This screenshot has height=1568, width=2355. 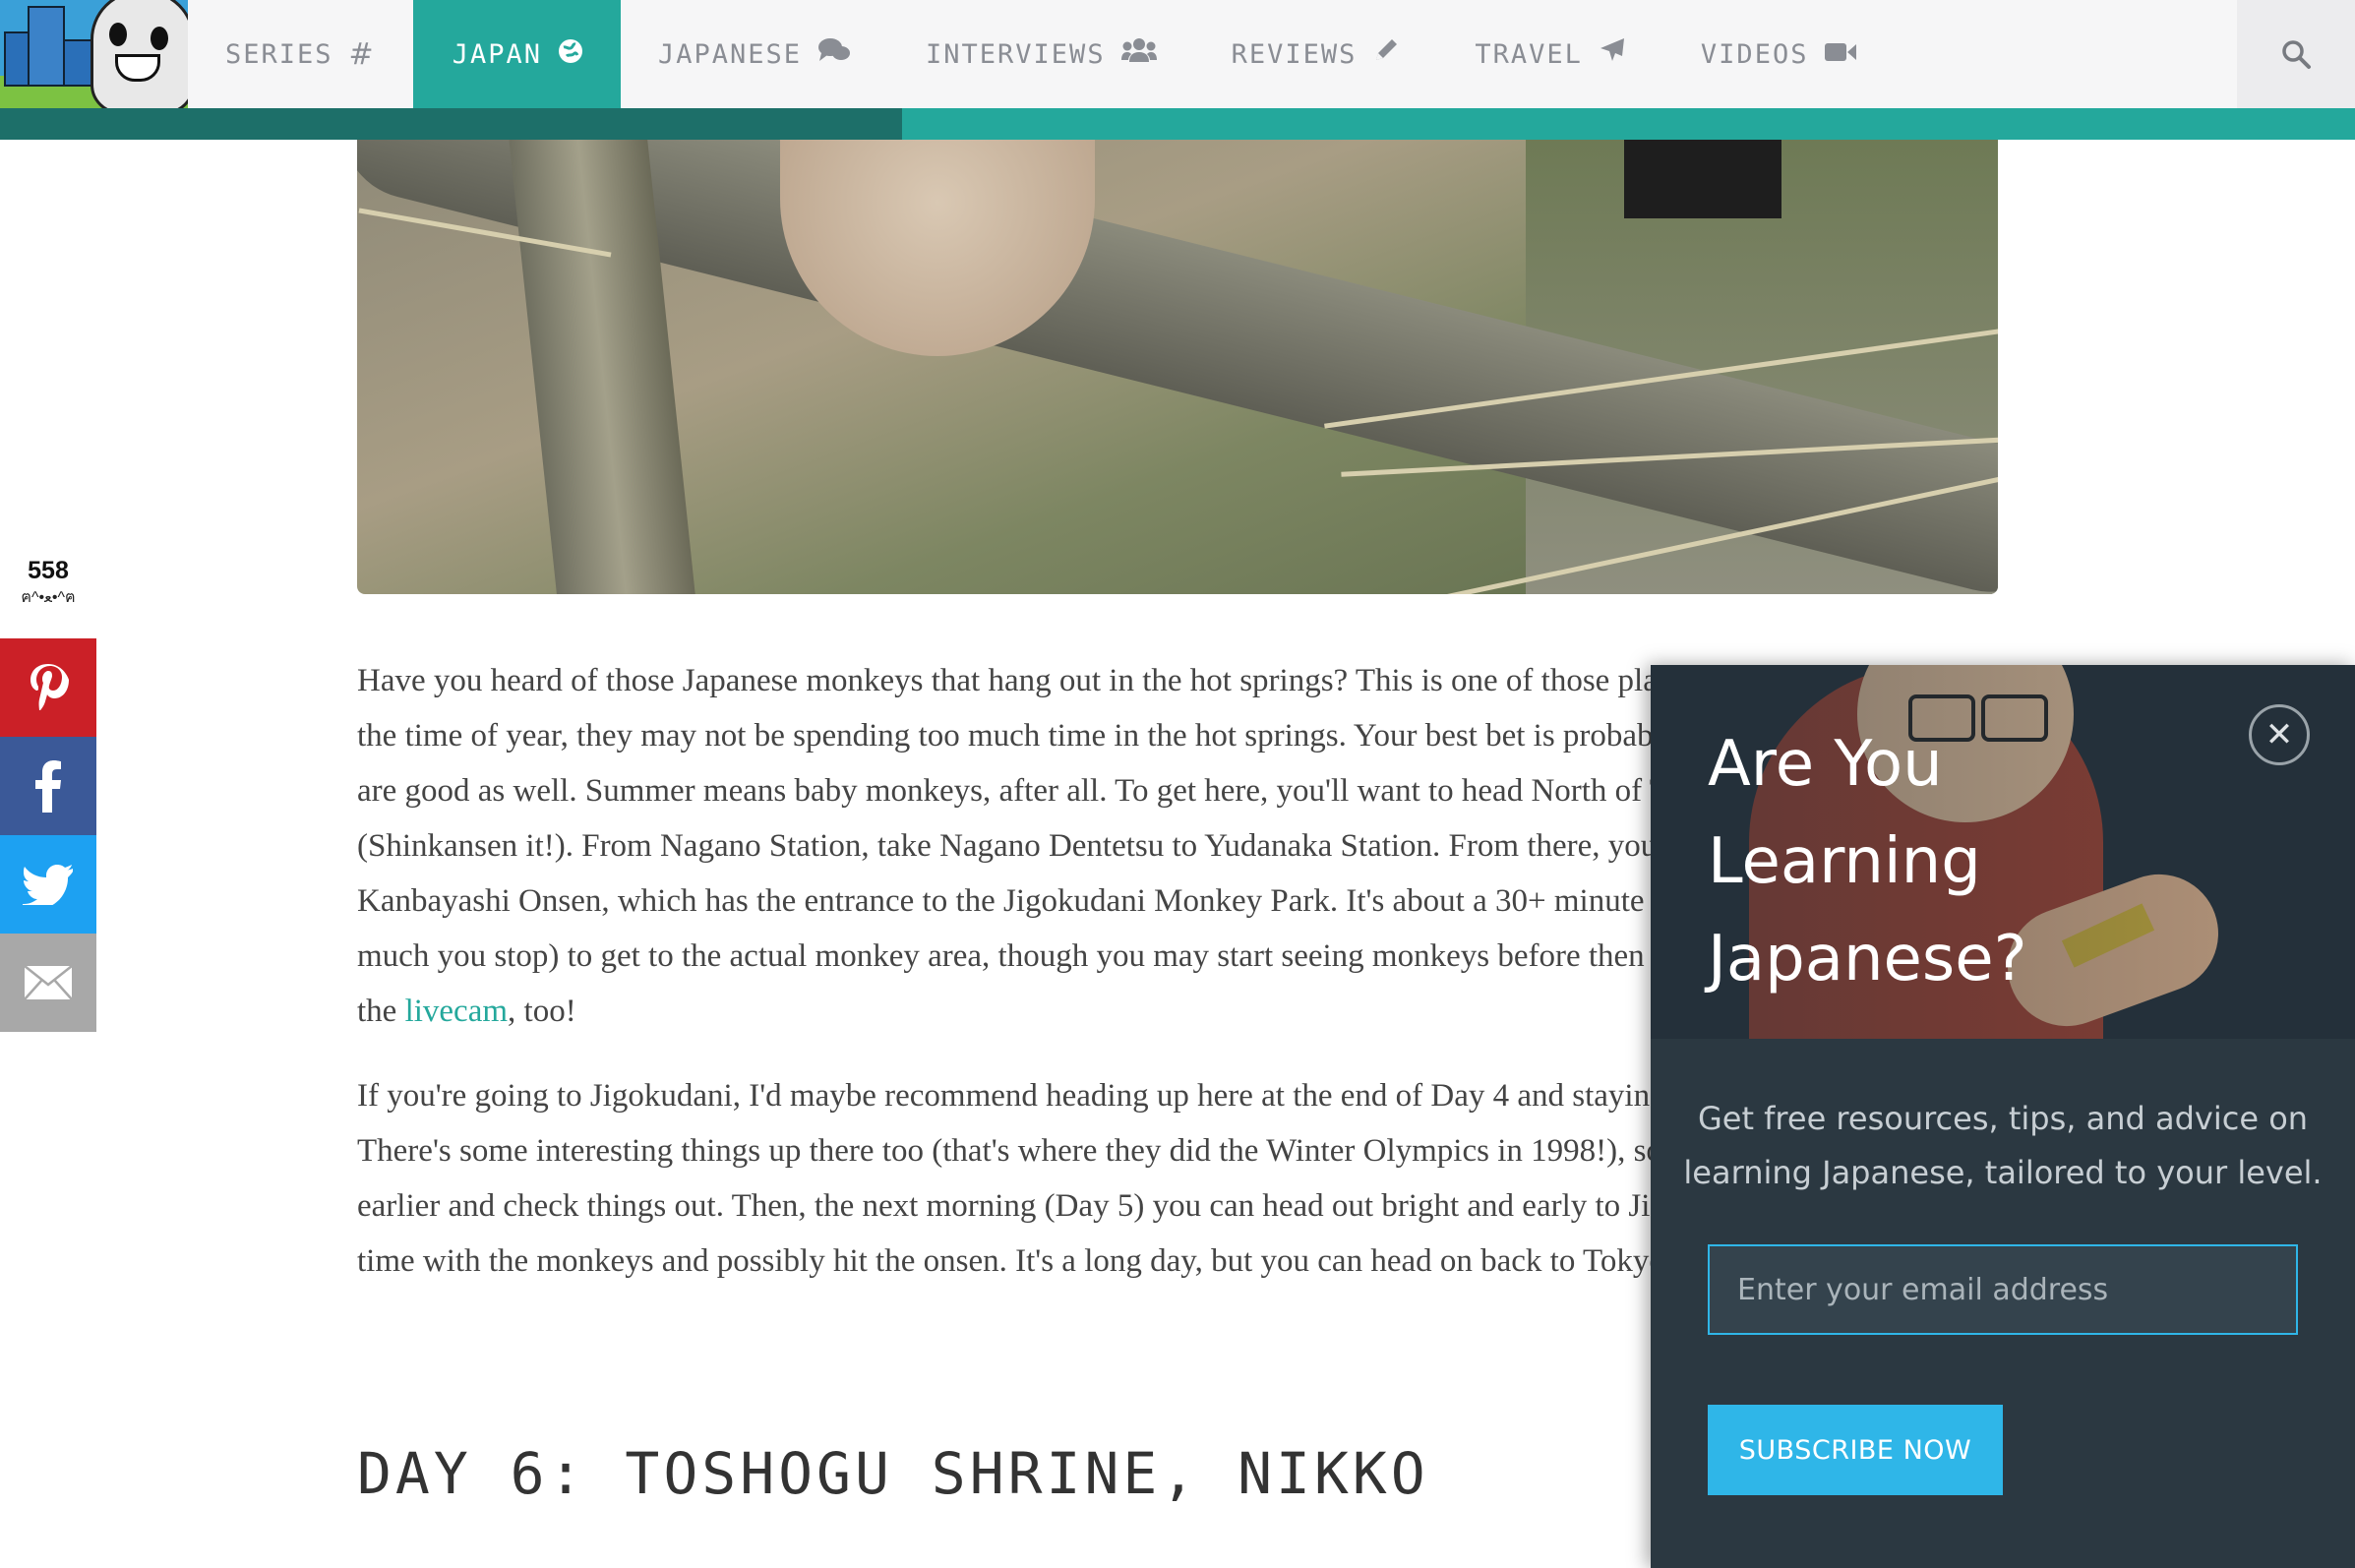 What do you see at coordinates (1177, 124) in the screenshot?
I see `reading-progress-bar` at bounding box center [1177, 124].